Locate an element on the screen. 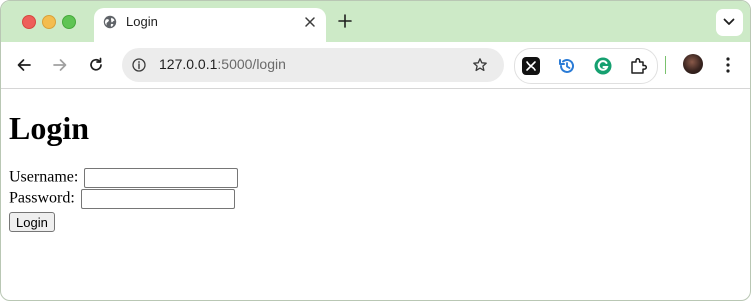  password-row: Password: is located at coordinates (122, 199).